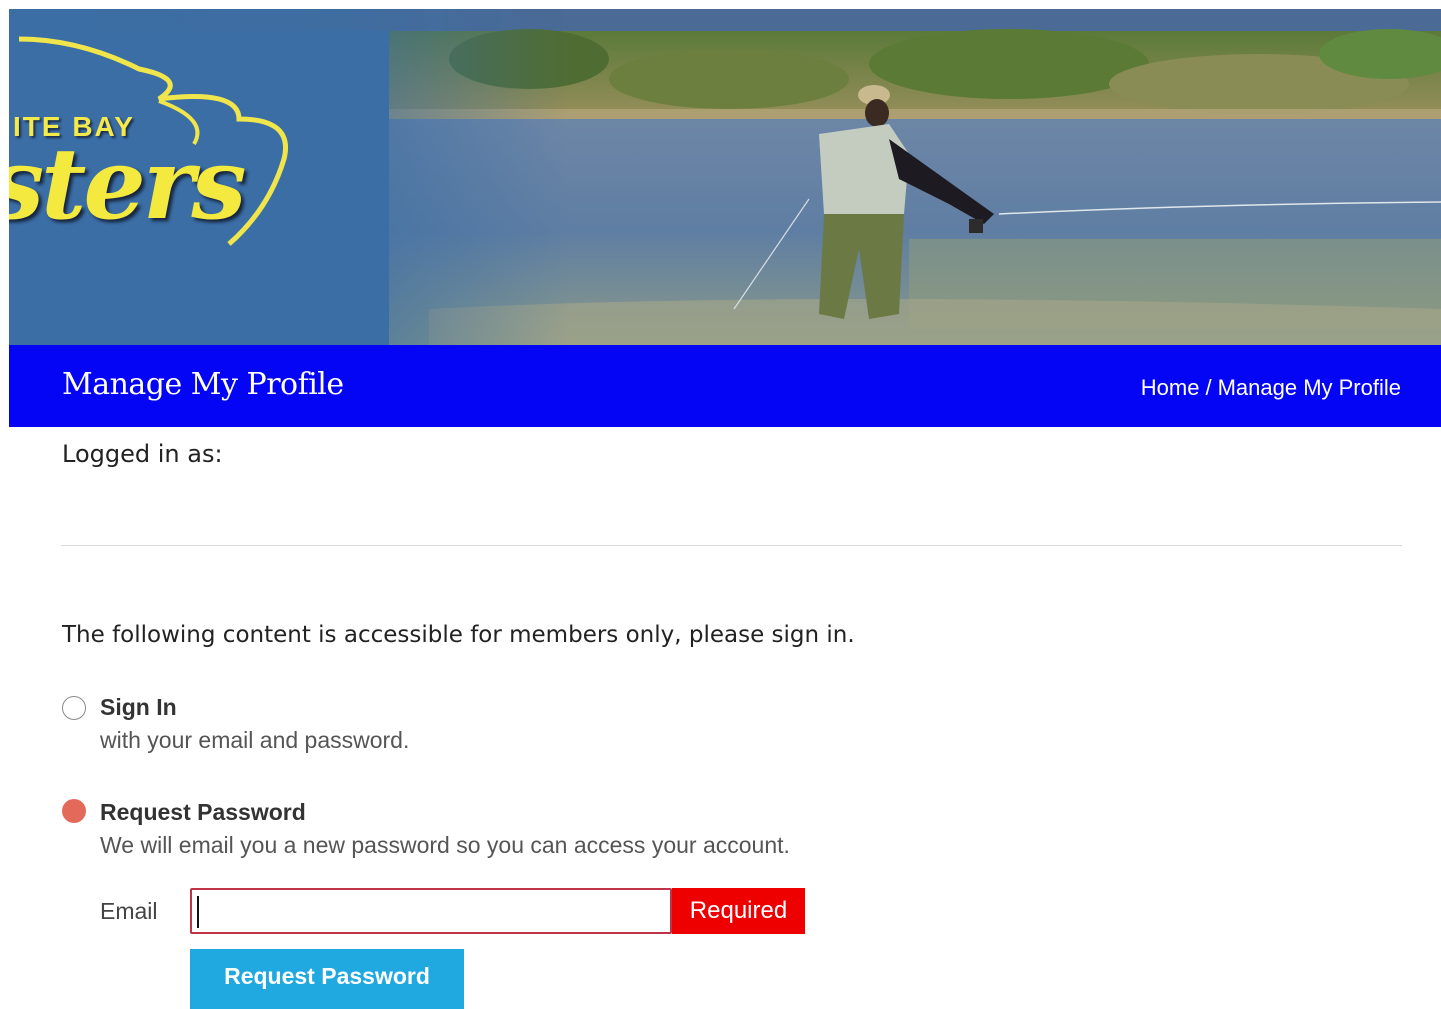 This screenshot has height=1009, width=1441. I want to click on sign-in-option-description: with your email and password., so click(255, 740).